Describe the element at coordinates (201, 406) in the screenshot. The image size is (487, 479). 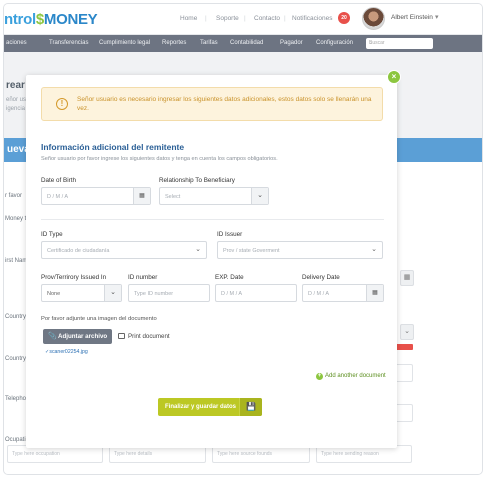
I see `save-button-label: Finalizar y guardar datos` at that location.